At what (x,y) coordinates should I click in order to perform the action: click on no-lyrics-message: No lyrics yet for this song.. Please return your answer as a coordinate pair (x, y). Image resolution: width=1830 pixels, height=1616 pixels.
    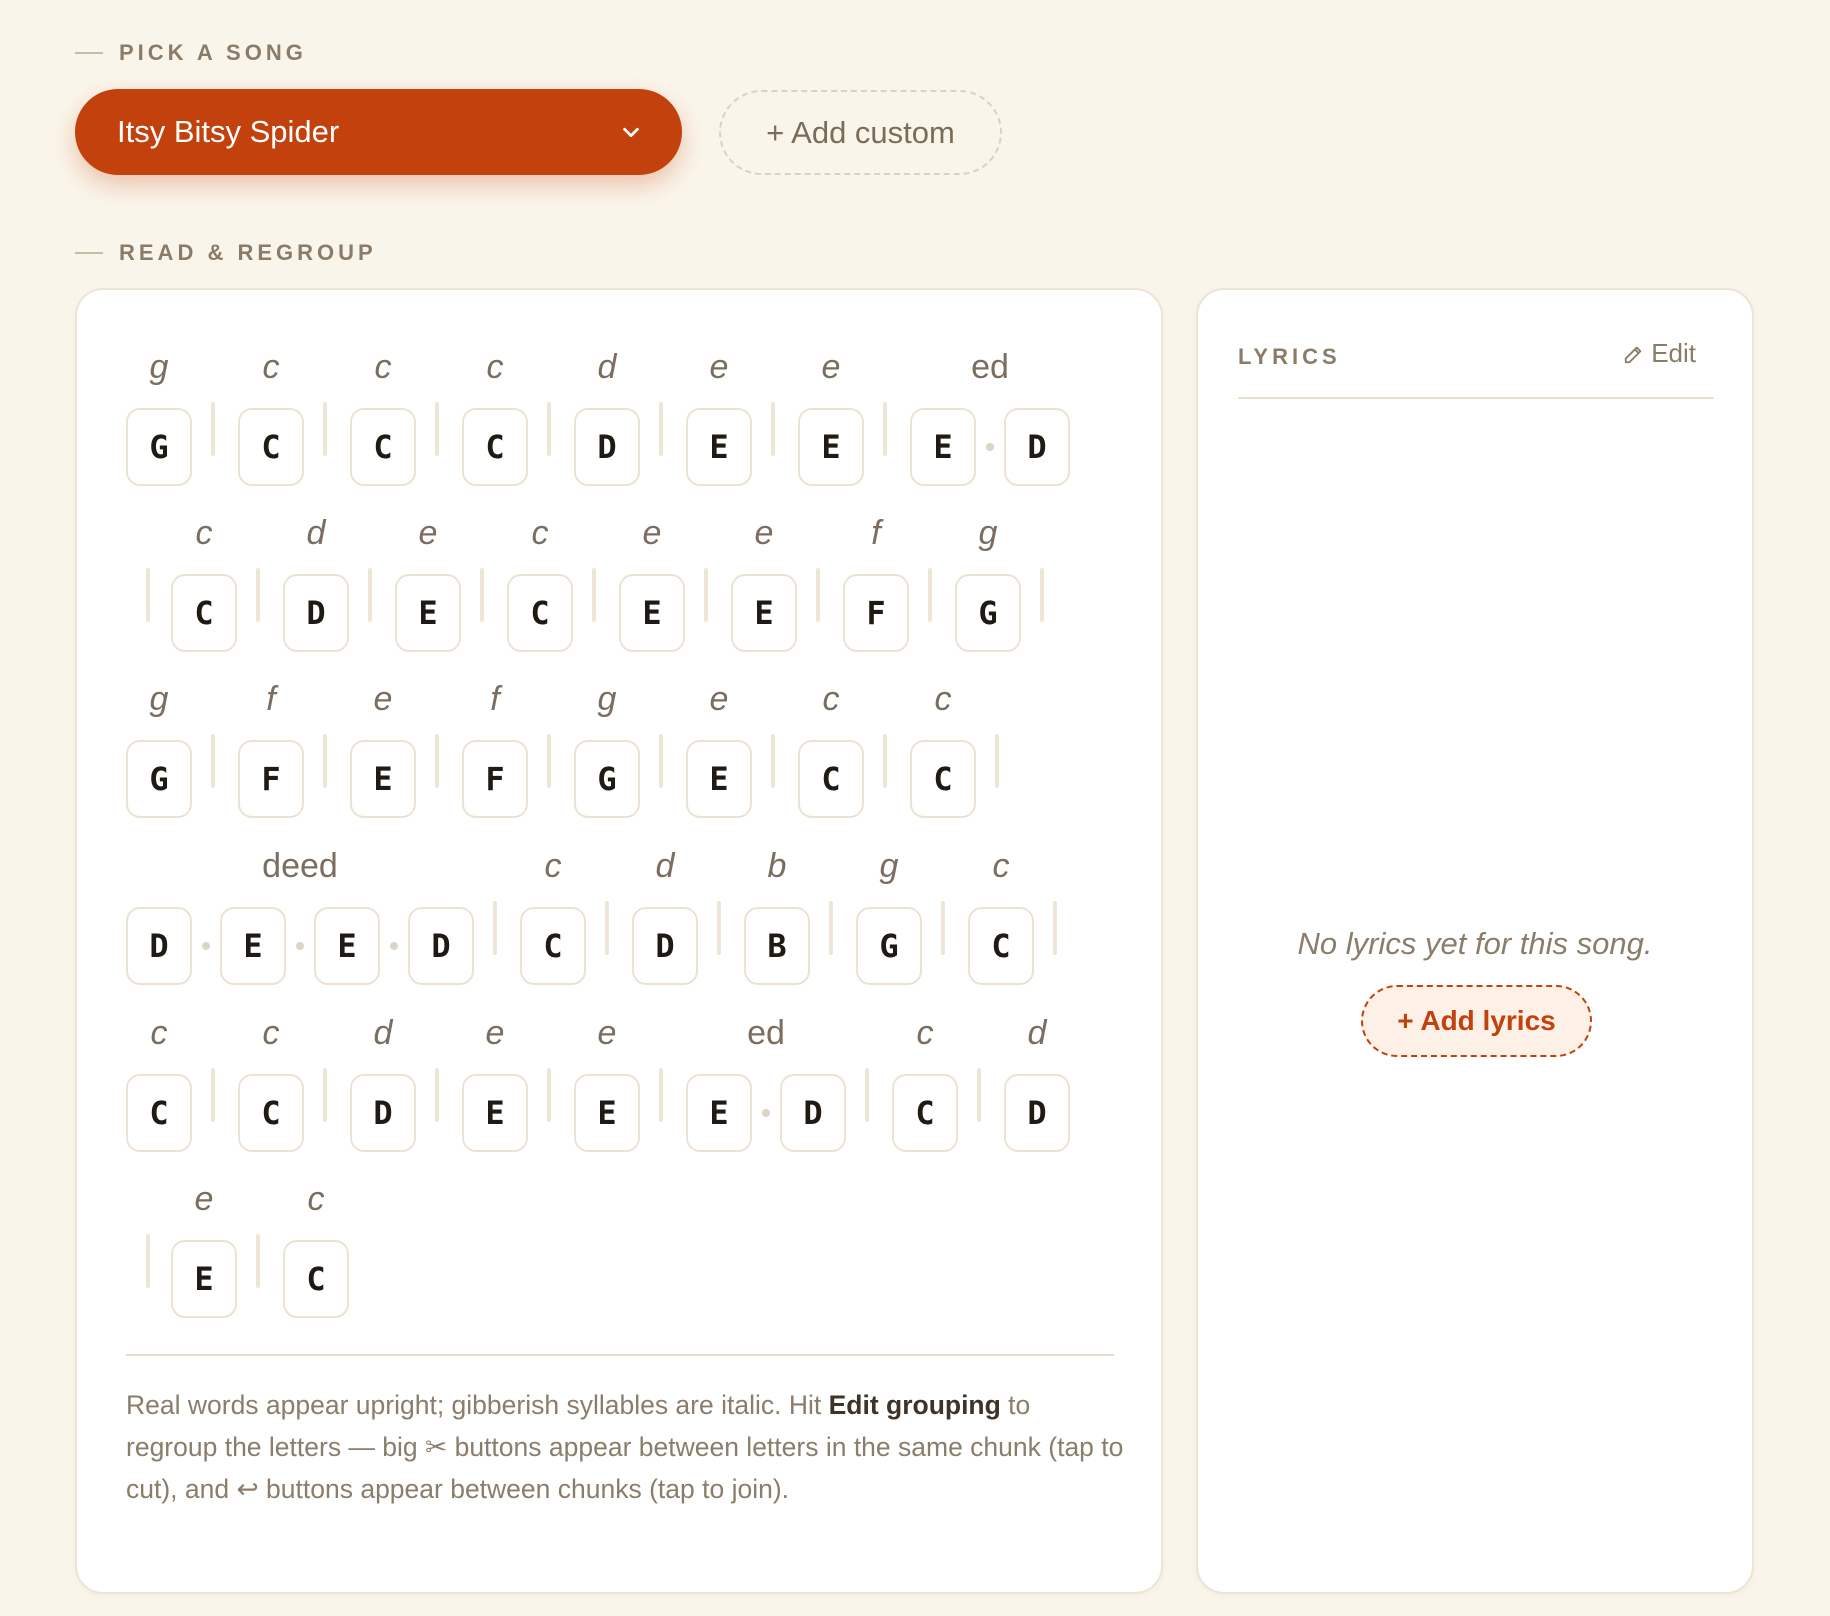
    Looking at the image, I should click on (1475, 943).